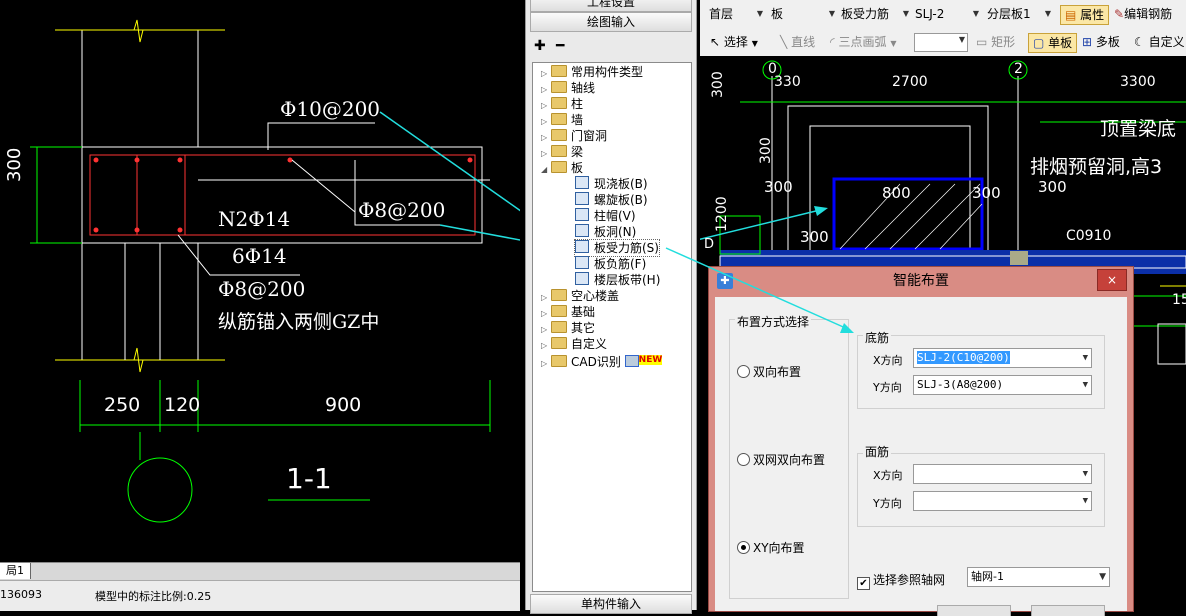 The image size is (1186, 616). I want to click on tree-item-column-cap: 柱帽(V), so click(605, 216).